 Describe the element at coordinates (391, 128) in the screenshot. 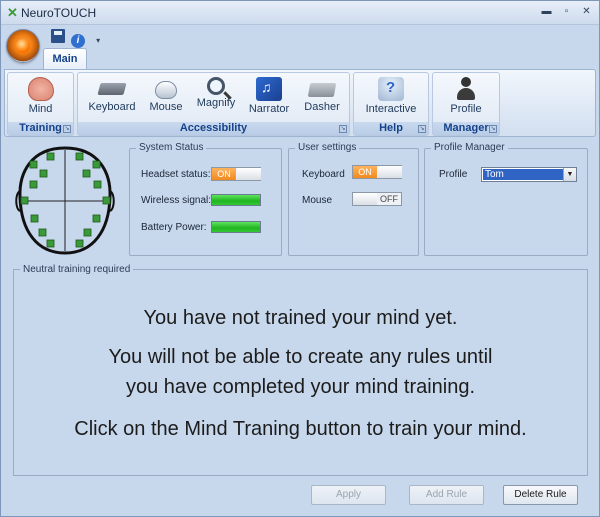

I see `group-label-help: Help` at that location.